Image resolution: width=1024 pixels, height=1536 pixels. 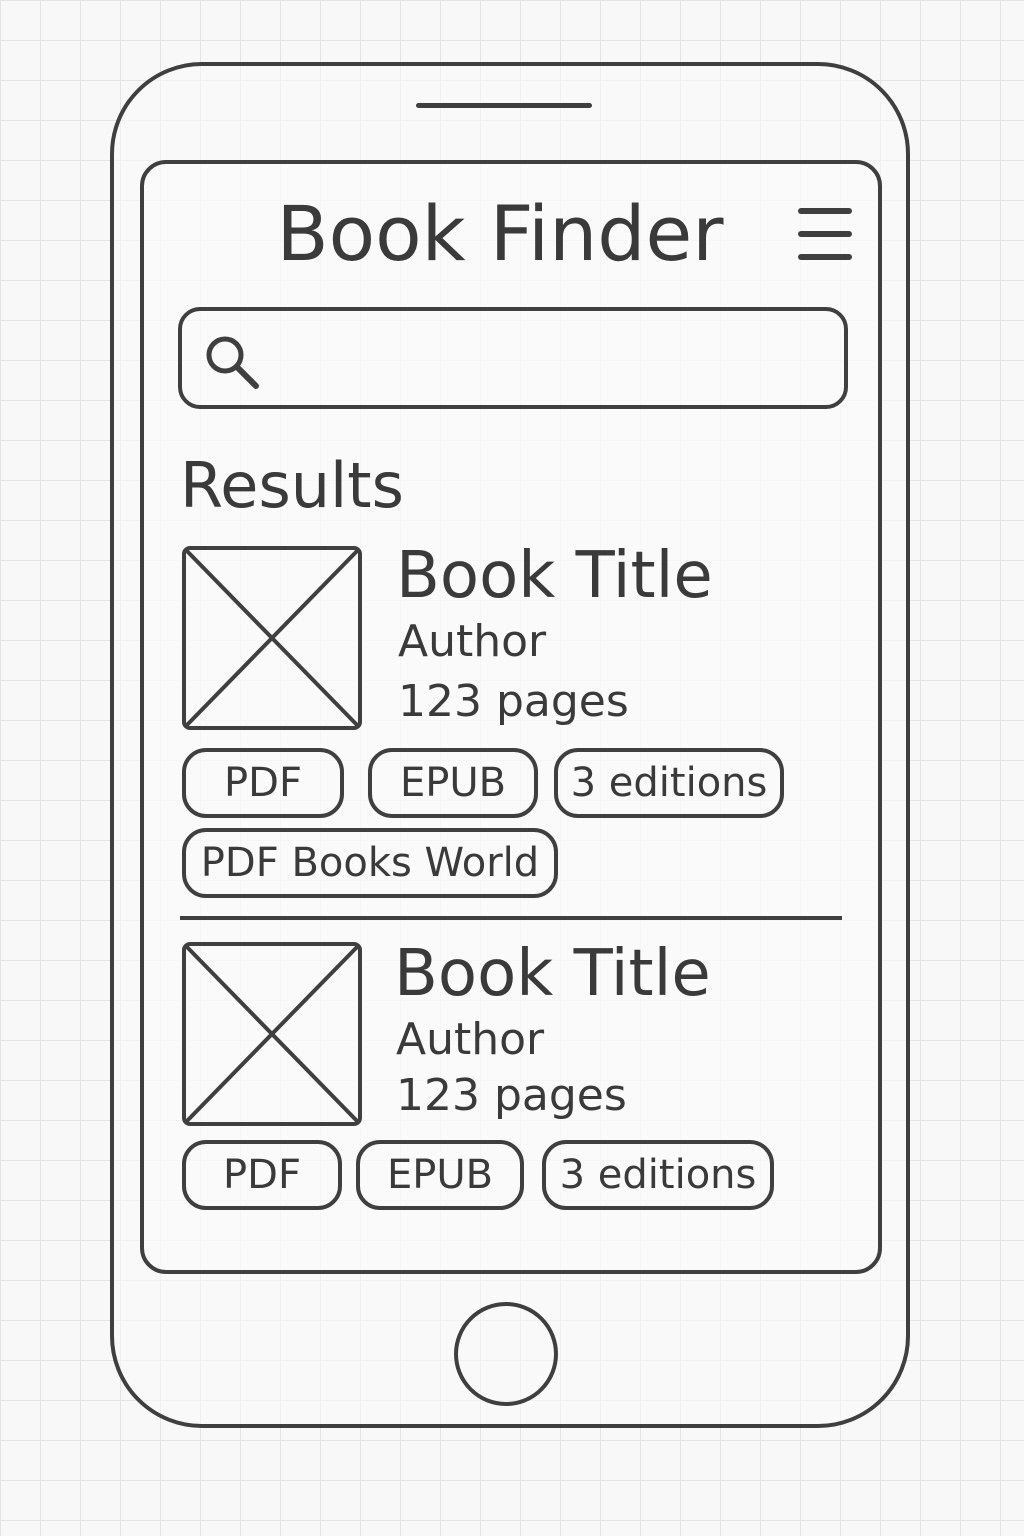 What do you see at coordinates (292, 485) in the screenshot?
I see `results-heading: Results` at bounding box center [292, 485].